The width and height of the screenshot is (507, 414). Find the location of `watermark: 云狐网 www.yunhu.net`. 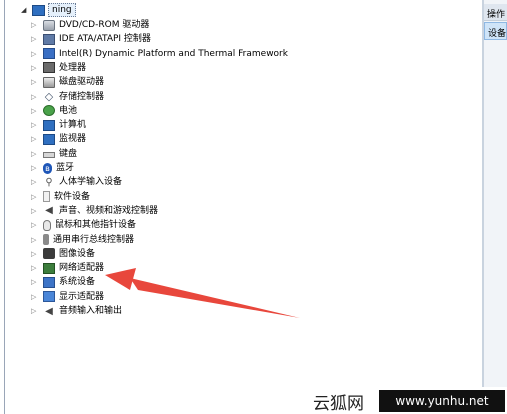

watermark: 云狐网 www.yunhu.net is located at coordinates (408, 400).